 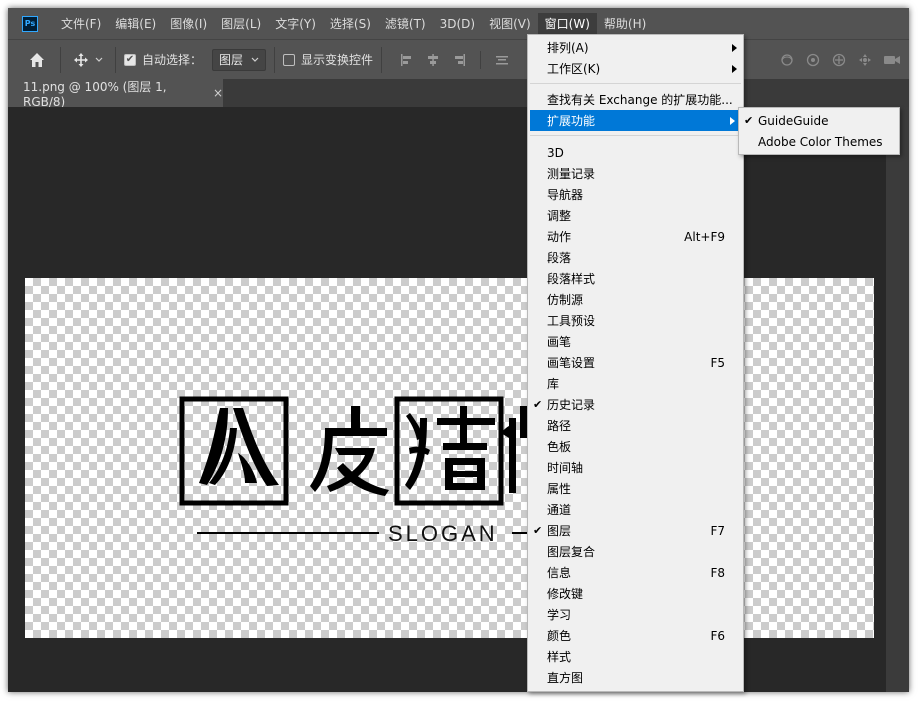 I want to click on move-tool-preset, so click(x=88, y=60).